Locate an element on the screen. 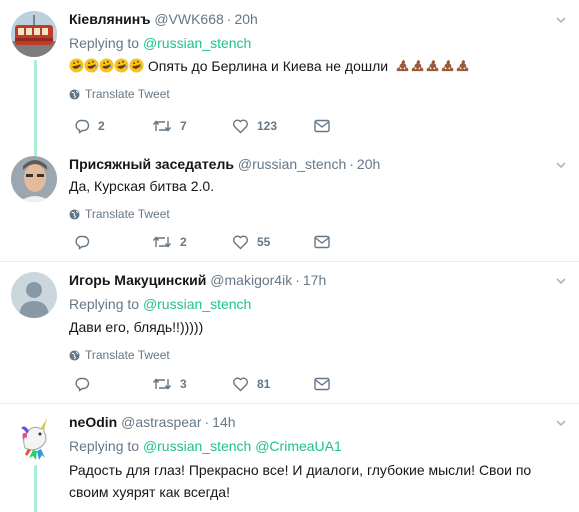 The image size is (579, 512). display-name: Игорь Макуцинский is located at coordinates (137, 280).